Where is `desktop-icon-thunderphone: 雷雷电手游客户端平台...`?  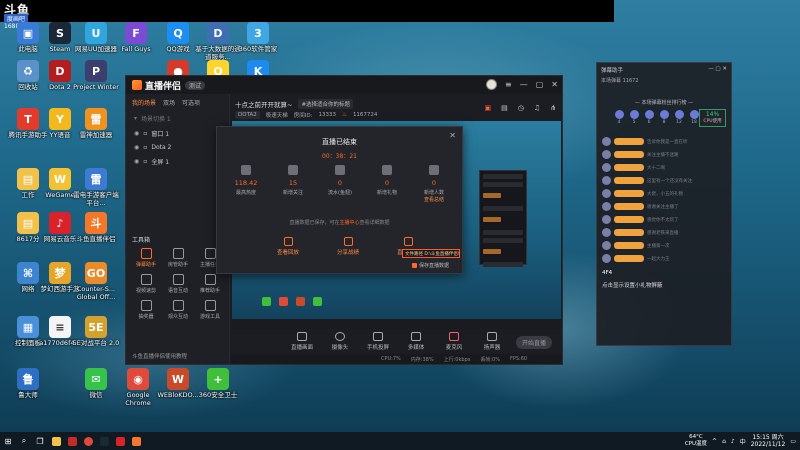
desktop-icon-thunderphone: 雷雷电手游客户端平台... is located at coordinates (96, 187).